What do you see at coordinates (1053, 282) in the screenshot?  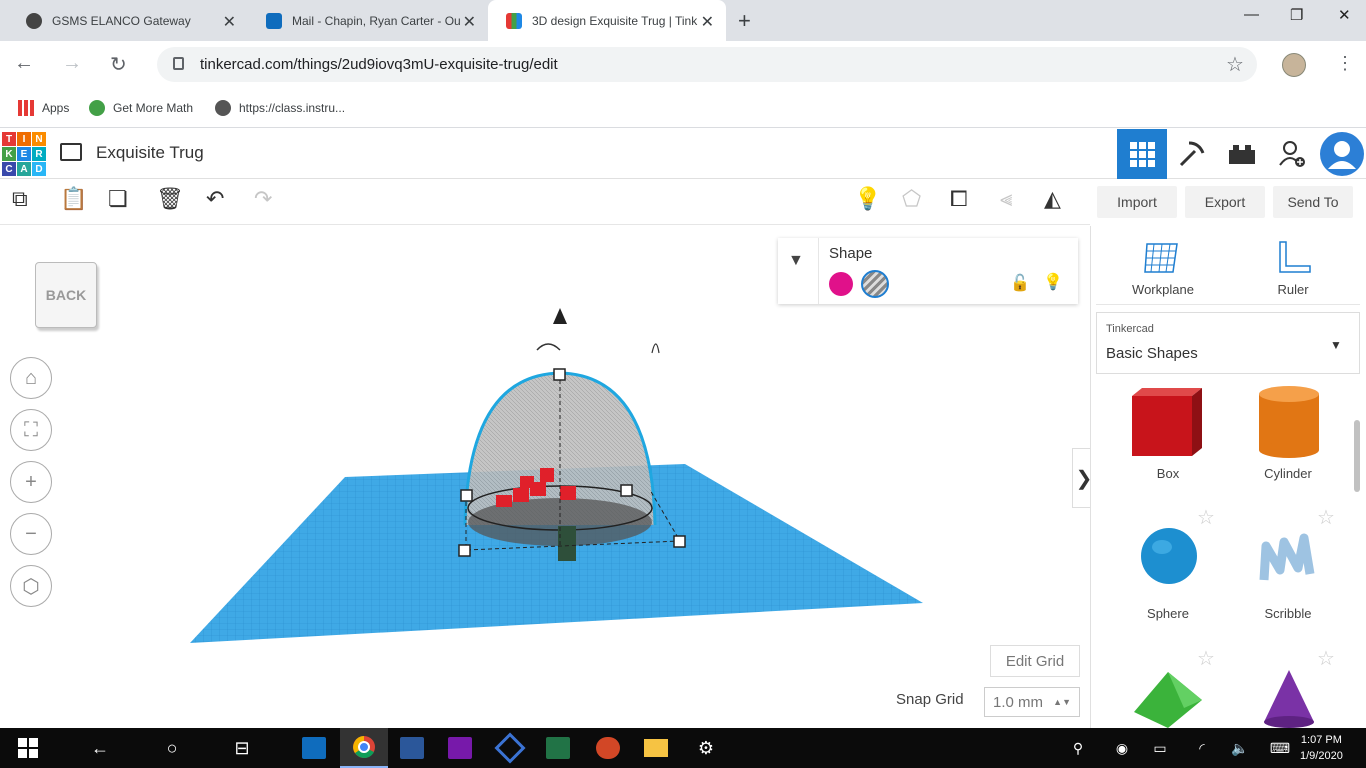 I see `visibility-bulb-icon: 💡` at bounding box center [1053, 282].